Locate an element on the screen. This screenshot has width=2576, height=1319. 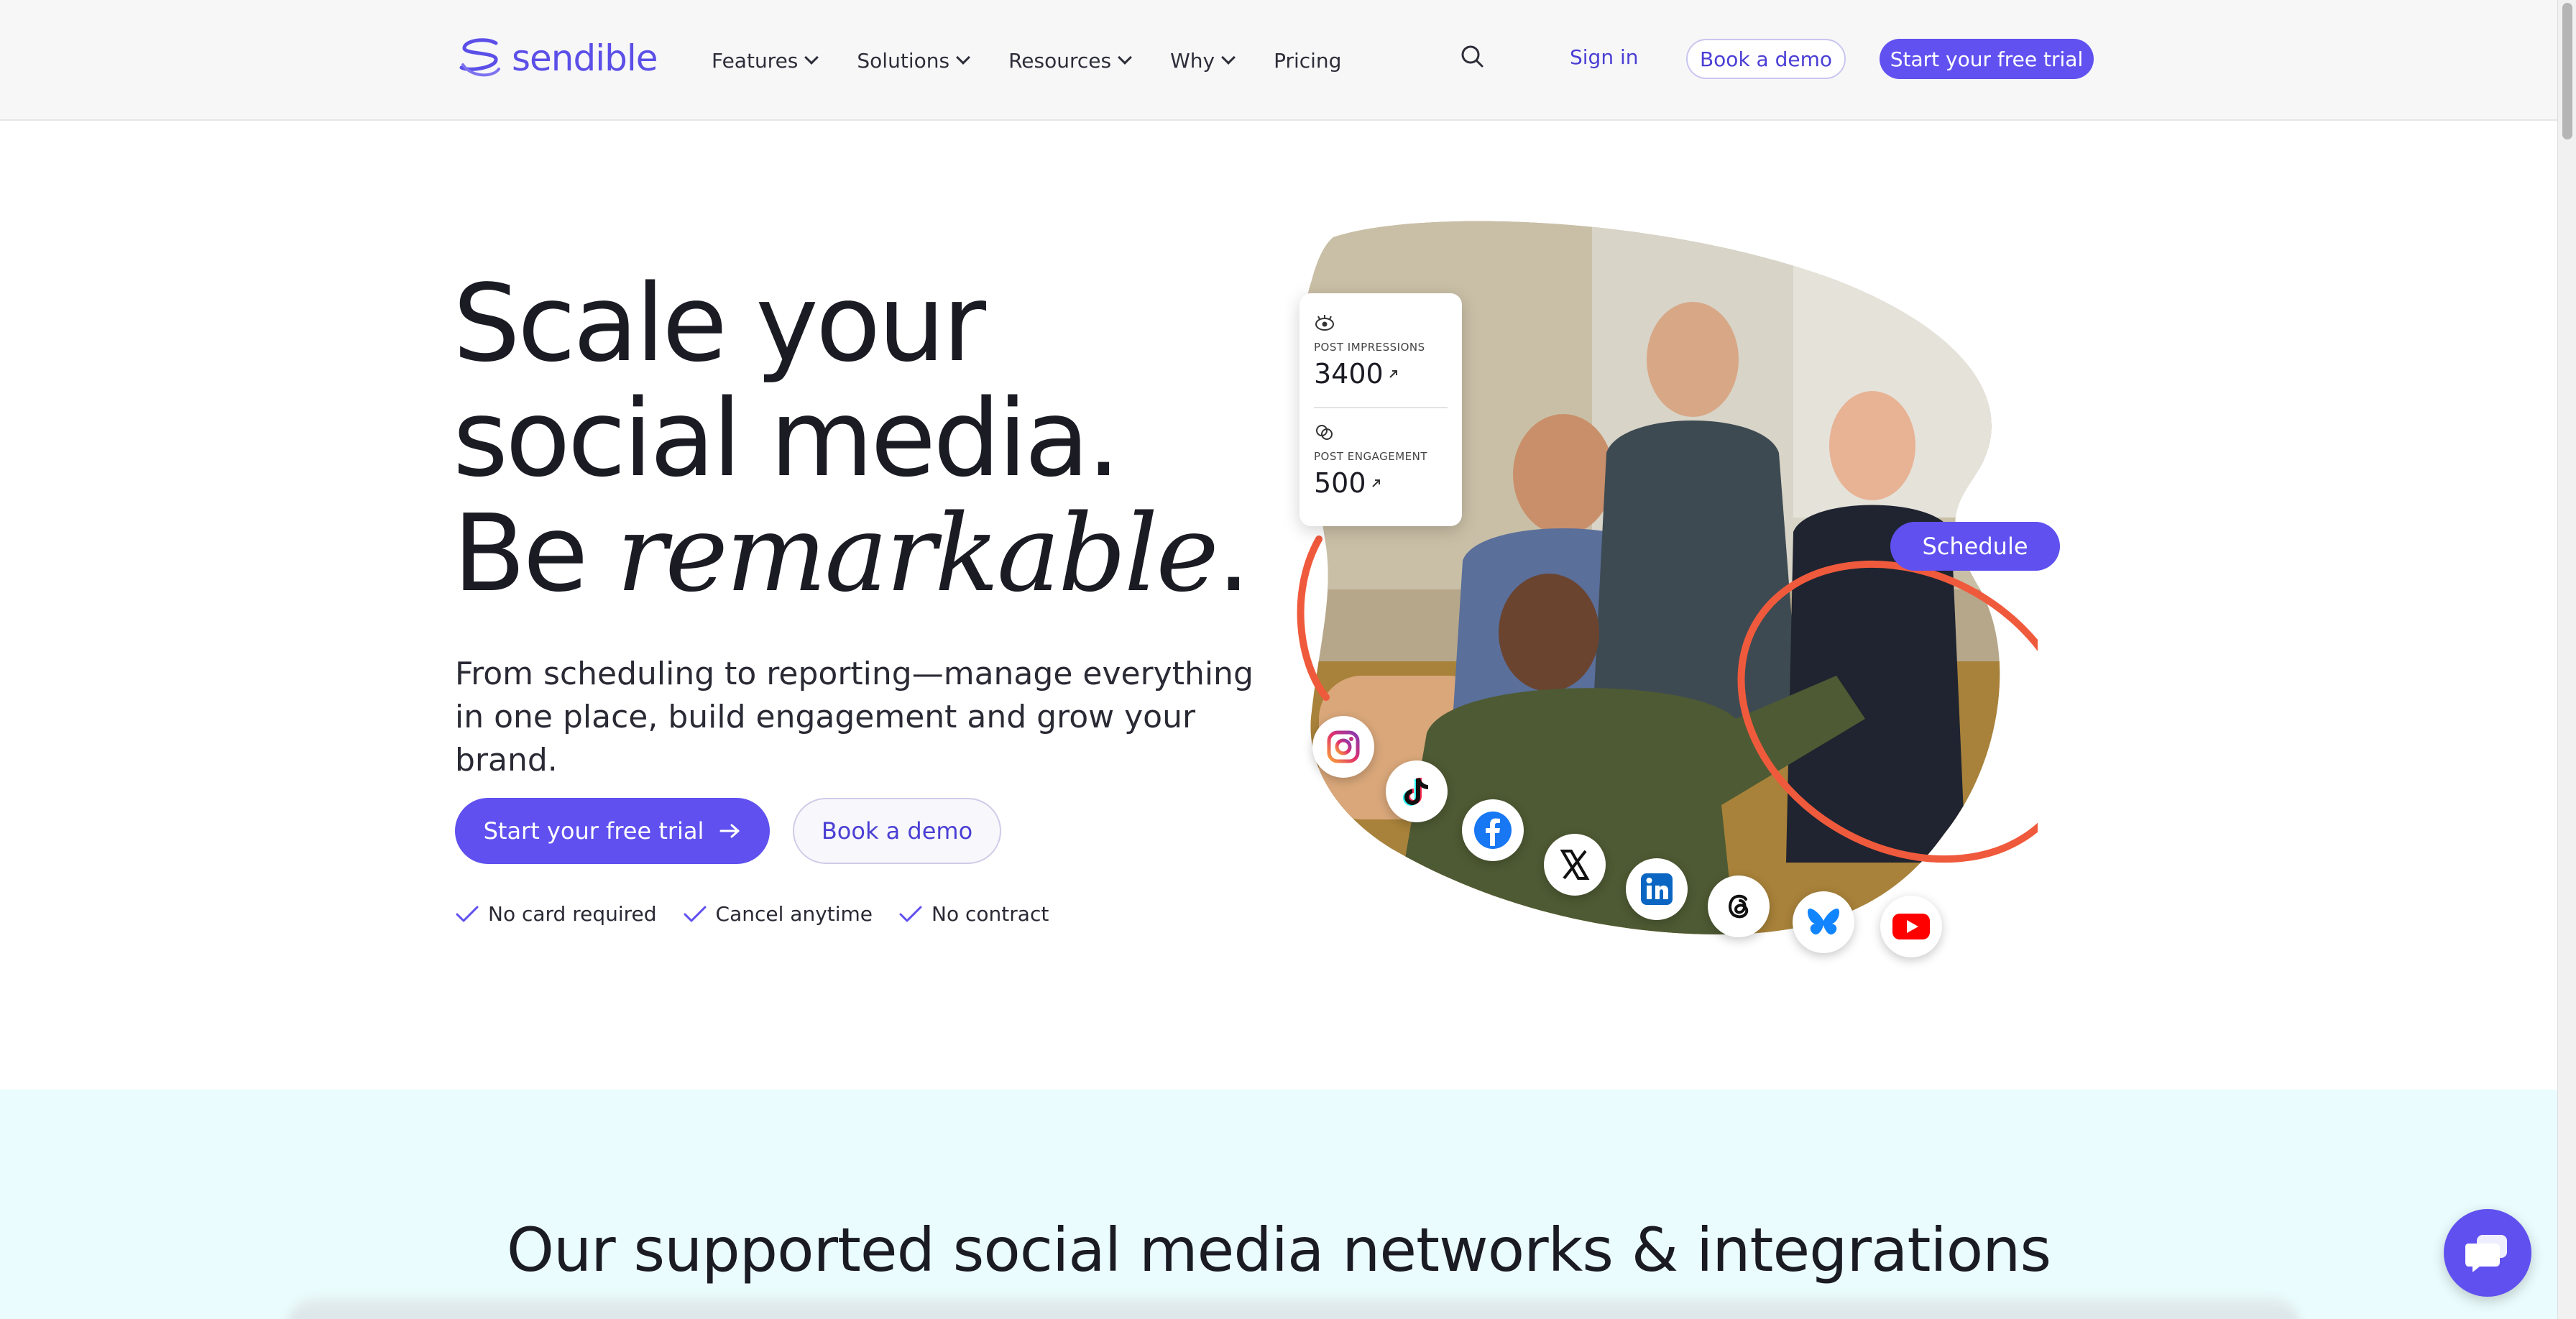
hero-heading: Scale your social media. Be remarkable. is located at coordinates (852, 437).